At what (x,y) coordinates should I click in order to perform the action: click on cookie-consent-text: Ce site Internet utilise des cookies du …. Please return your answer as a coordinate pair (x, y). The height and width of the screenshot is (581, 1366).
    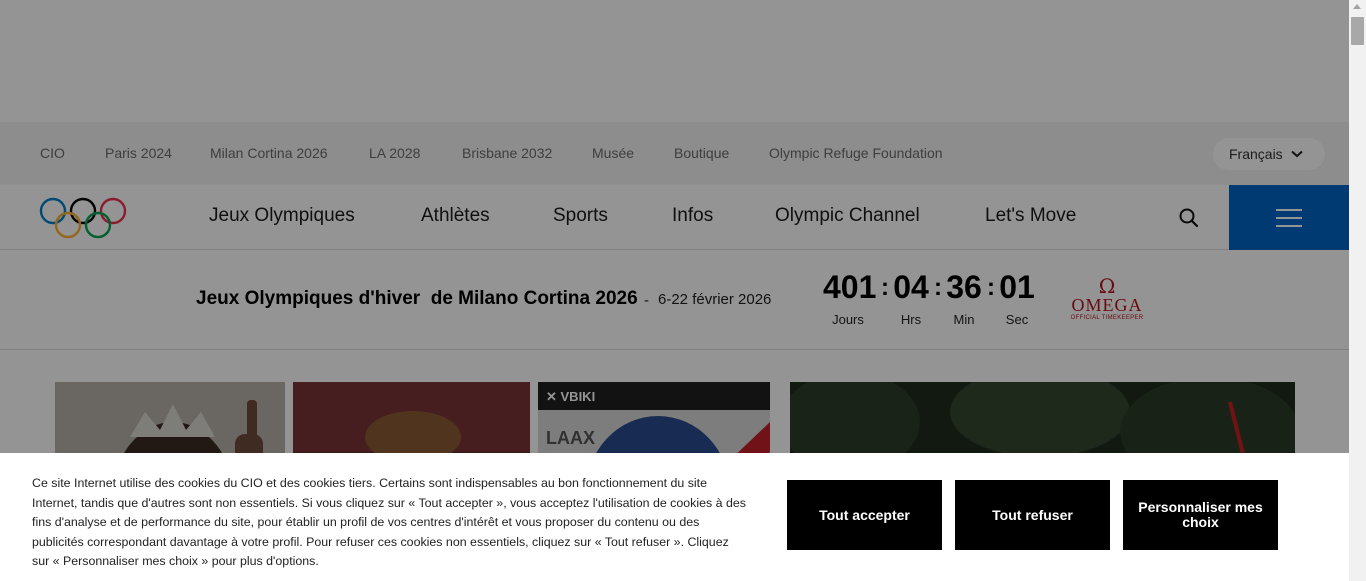
    Looking at the image, I should click on (389, 522).